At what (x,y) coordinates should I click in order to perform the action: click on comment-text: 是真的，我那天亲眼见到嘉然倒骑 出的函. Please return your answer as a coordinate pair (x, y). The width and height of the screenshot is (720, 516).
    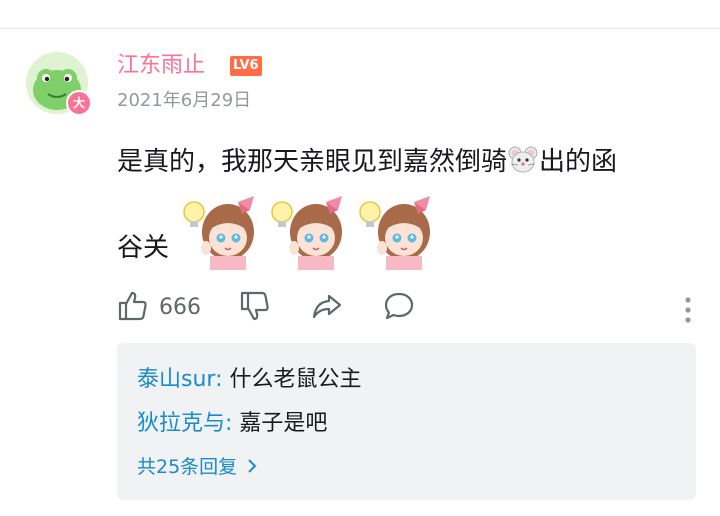
    Looking at the image, I should click on (412, 162).